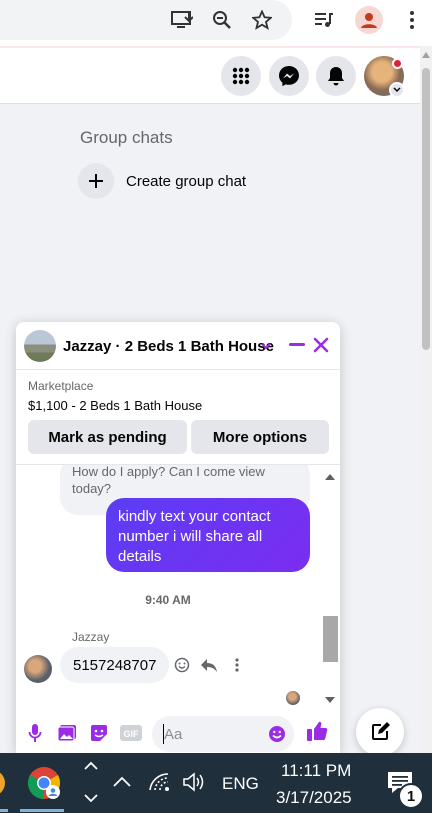  What do you see at coordinates (369, 20) in the screenshot?
I see `profile-icon` at bounding box center [369, 20].